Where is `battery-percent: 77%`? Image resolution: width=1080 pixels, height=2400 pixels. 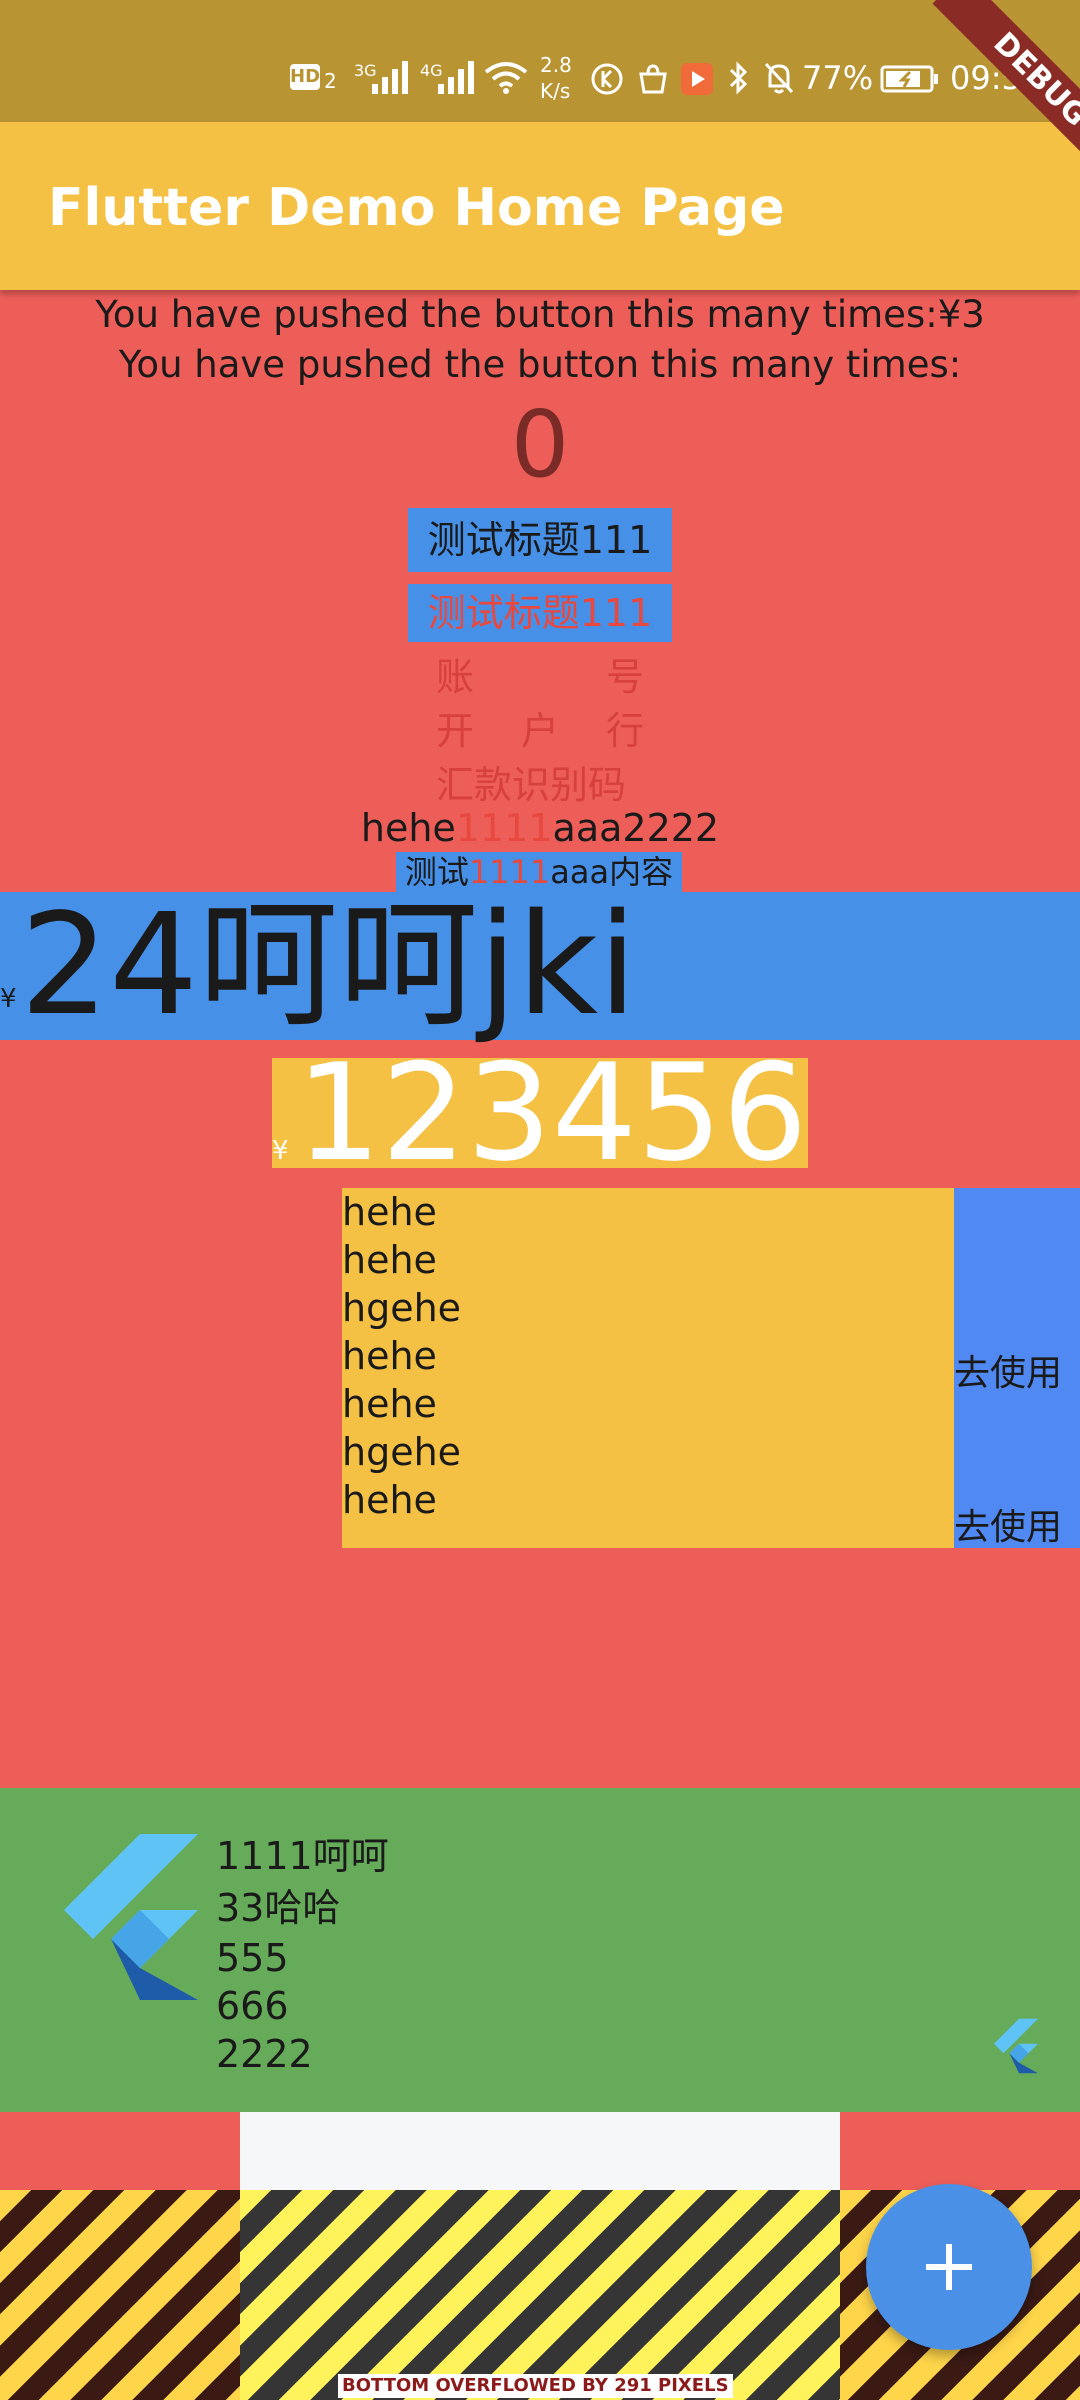 battery-percent: 77% is located at coordinates (838, 78).